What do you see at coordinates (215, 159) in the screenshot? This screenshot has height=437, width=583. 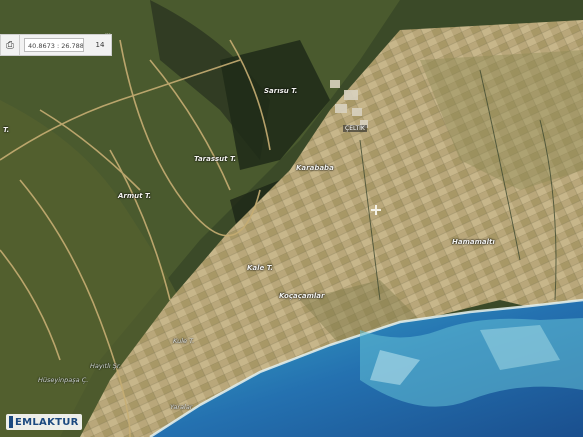 I see `place-label-tarassut: Tarassut T.` at bounding box center [215, 159].